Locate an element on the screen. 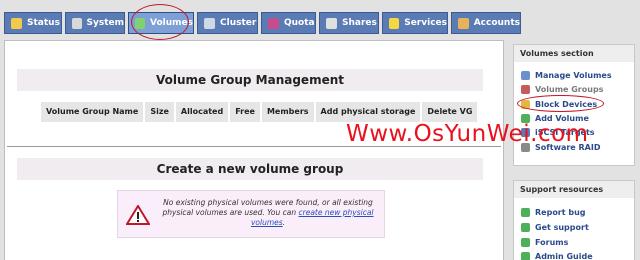 This screenshot has height=260, width=640. sidebar-item-label: Get support is located at coordinates (562, 227).